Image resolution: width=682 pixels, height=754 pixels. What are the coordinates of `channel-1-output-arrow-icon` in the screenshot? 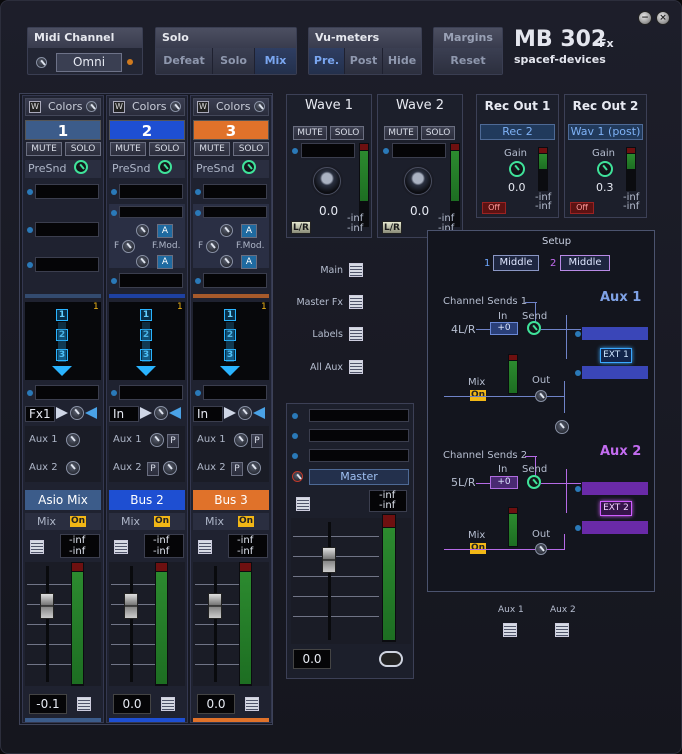 It's located at (91, 413).